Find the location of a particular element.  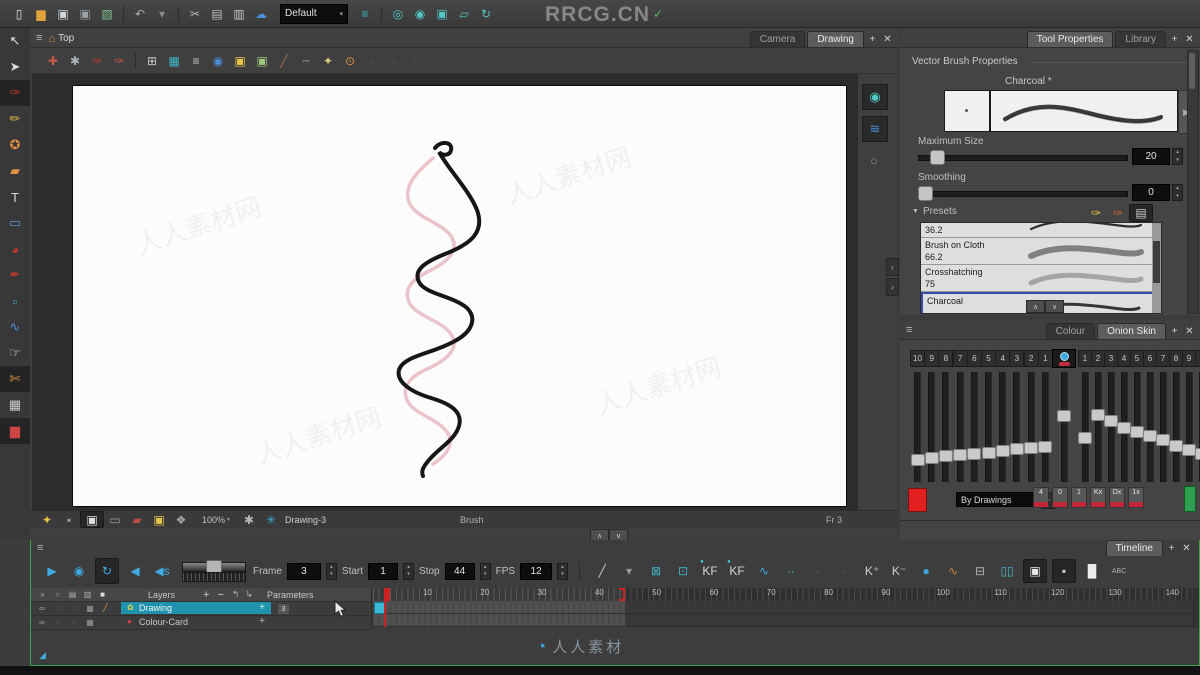

render-play-button: ◉ is located at coordinates (79, 571).